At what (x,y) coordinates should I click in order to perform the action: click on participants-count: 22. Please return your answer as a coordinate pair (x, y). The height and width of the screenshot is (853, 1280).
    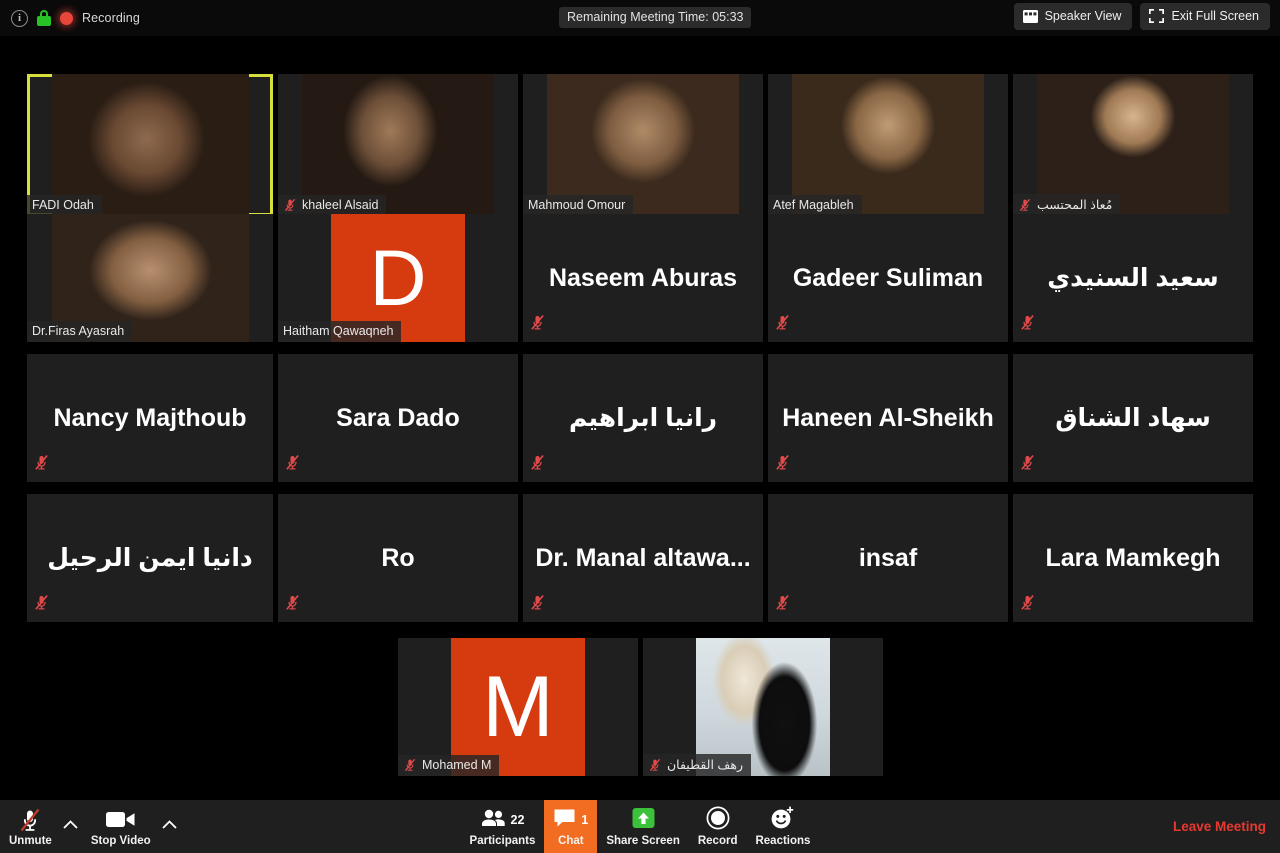
    Looking at the image, I should click on (517, 819).